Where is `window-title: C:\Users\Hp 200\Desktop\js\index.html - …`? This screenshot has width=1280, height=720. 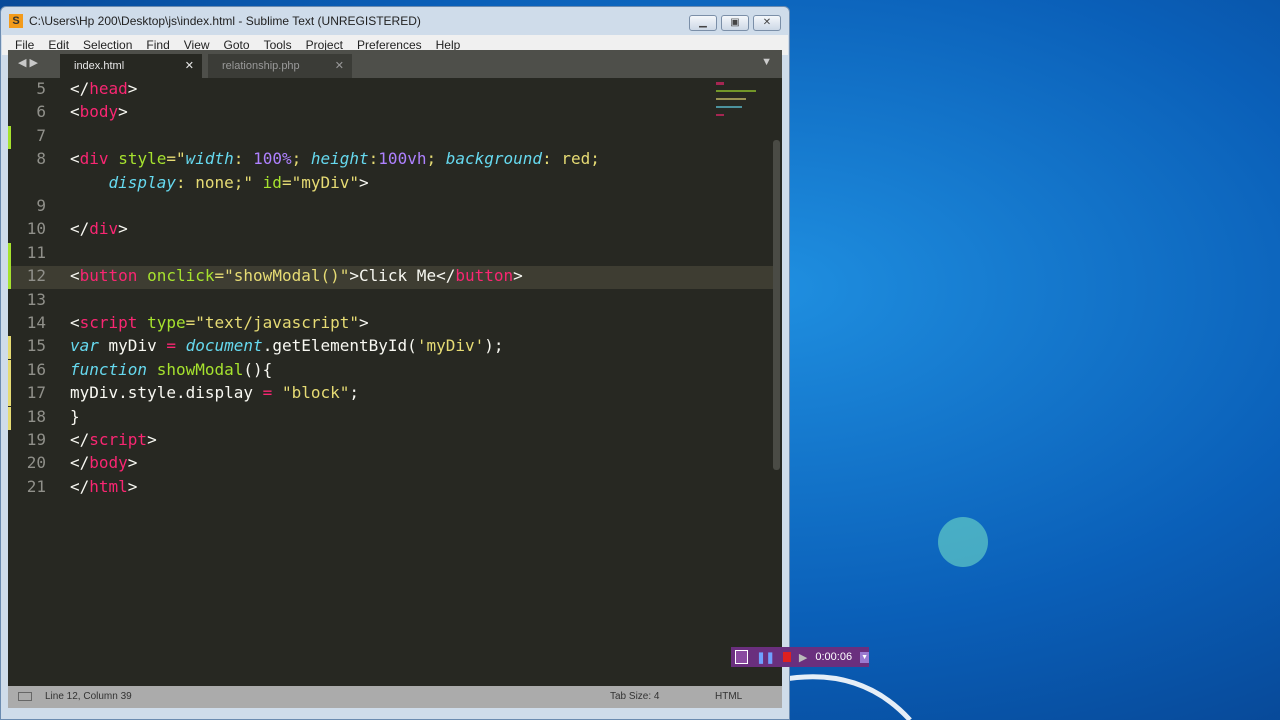
window-title: C:\Users\Hp 200\Desktop\js\index.html - … is located at coordinates (225, 21).